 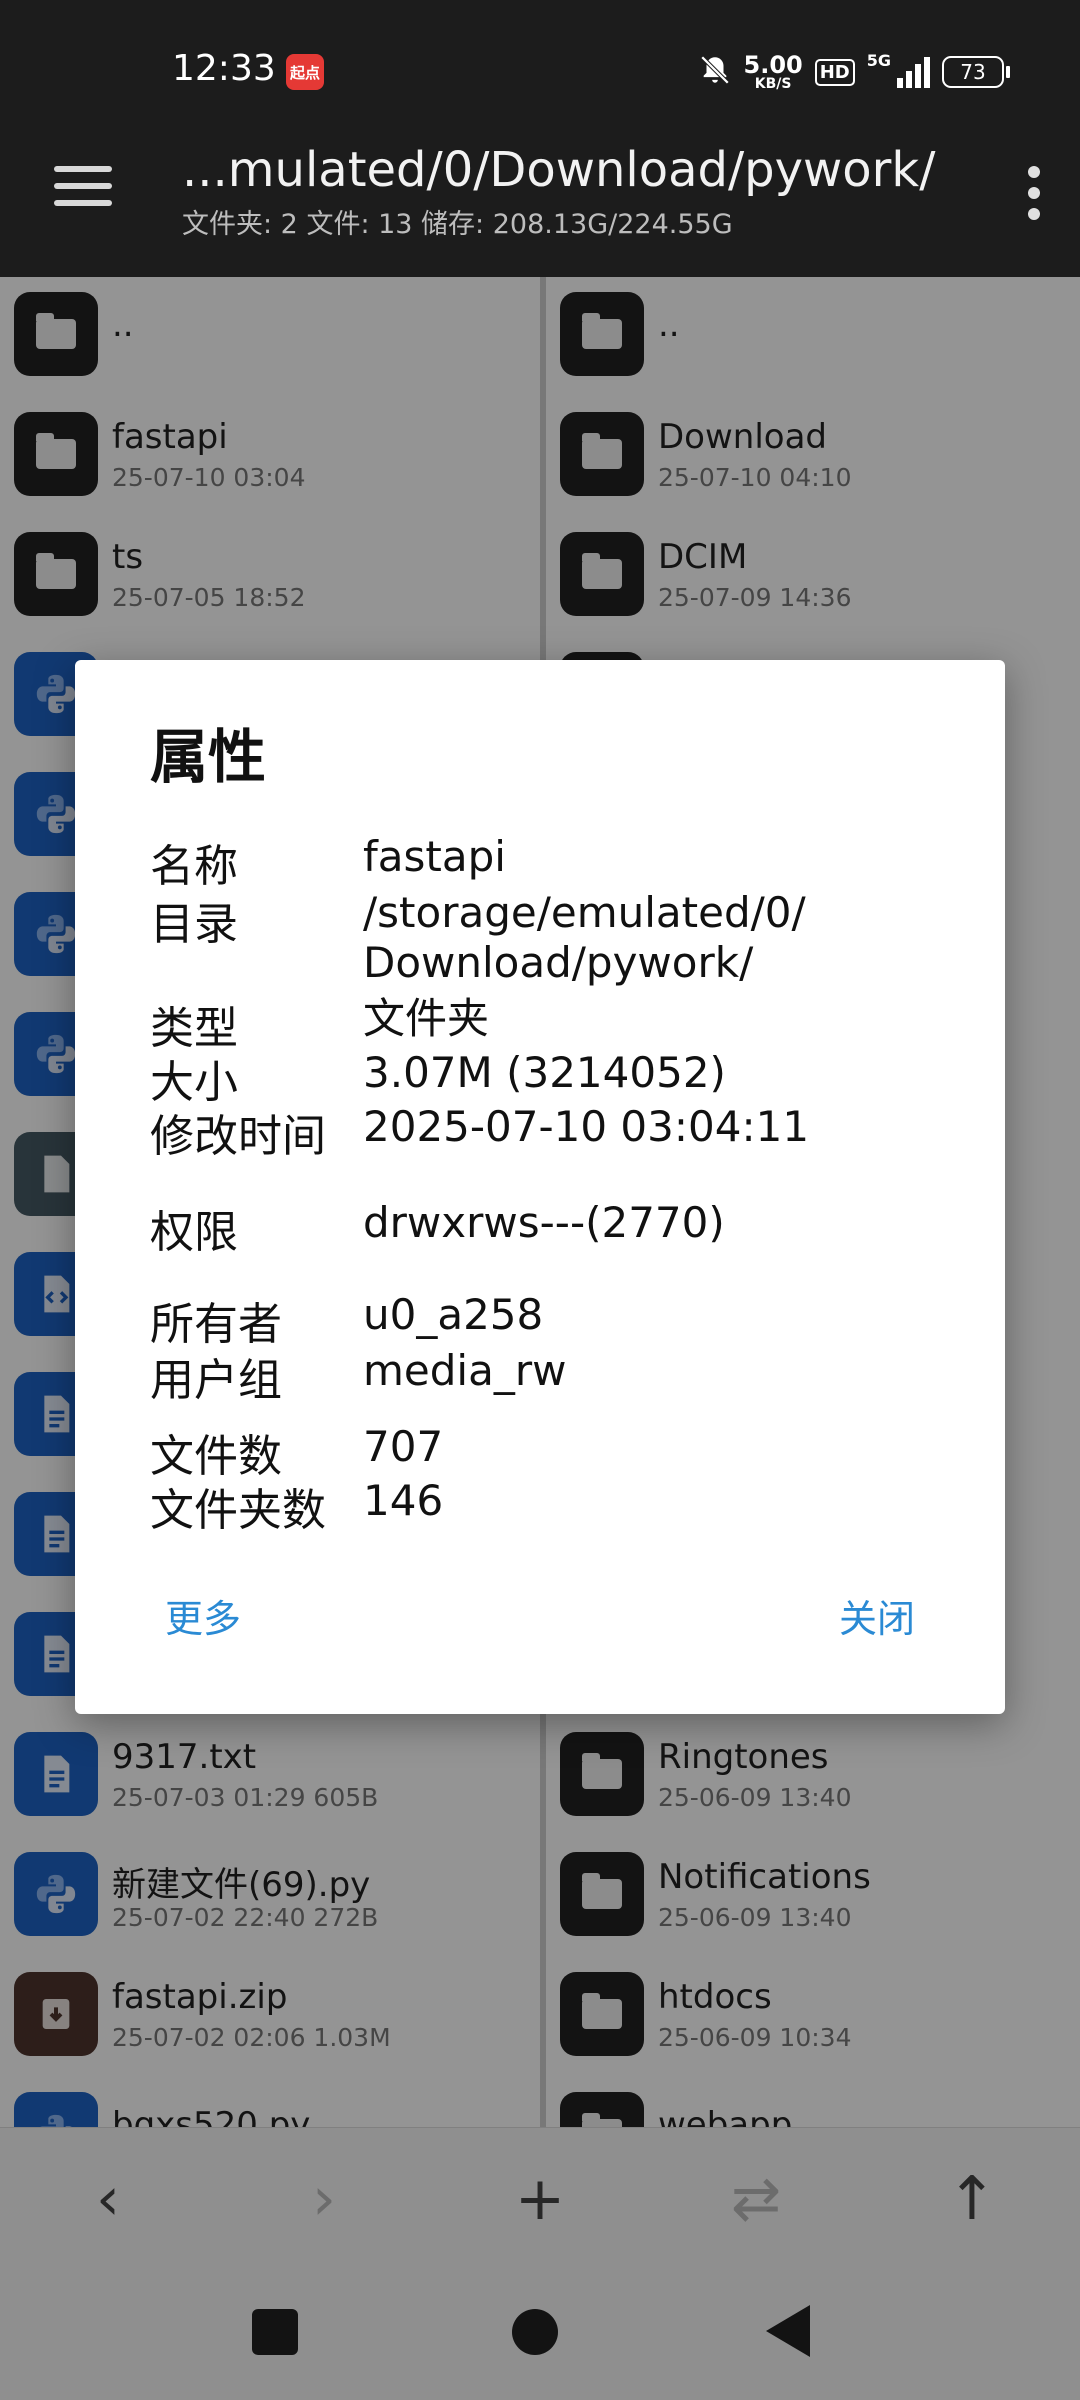 What do you see at coordinates (194, 866) in the screenshot?
I see `label-name: 名称` at bounding box center [194, 866].